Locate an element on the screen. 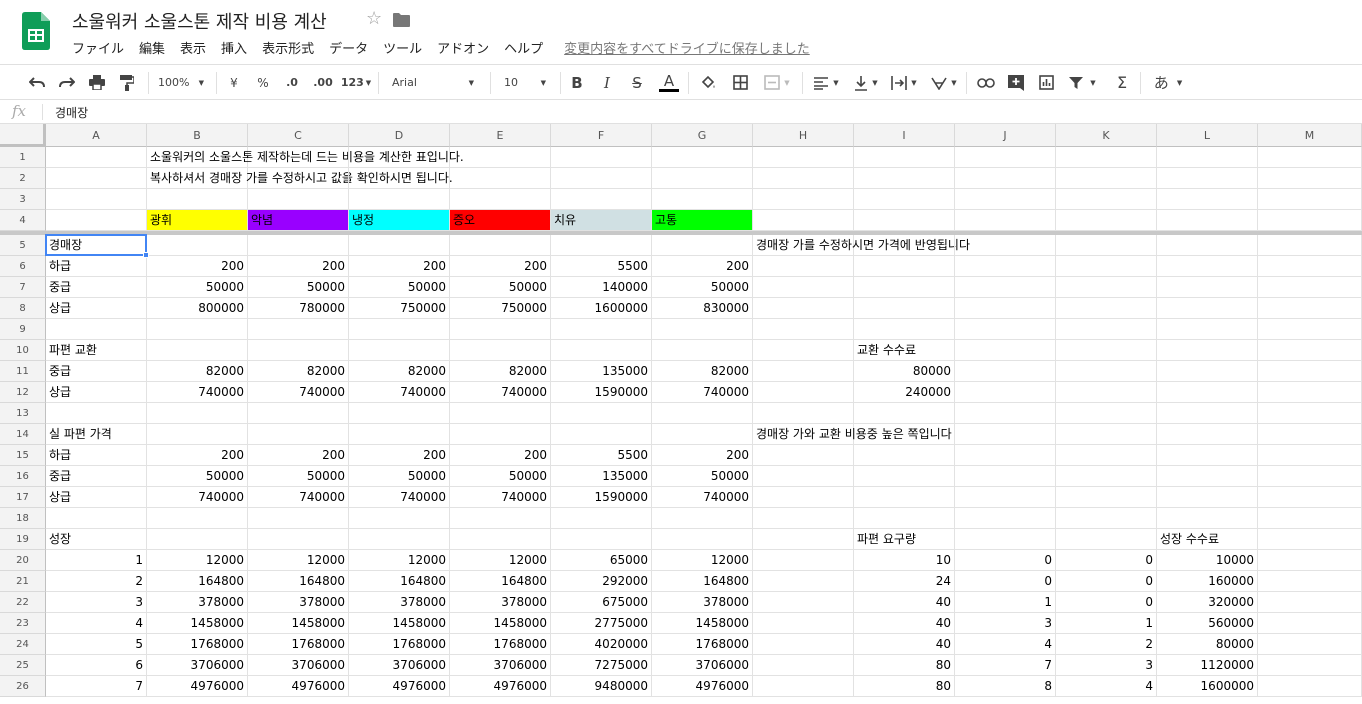 The height and width of the screenshot is (704, 1362). cell-h17 is located at coordinates (803, 497).